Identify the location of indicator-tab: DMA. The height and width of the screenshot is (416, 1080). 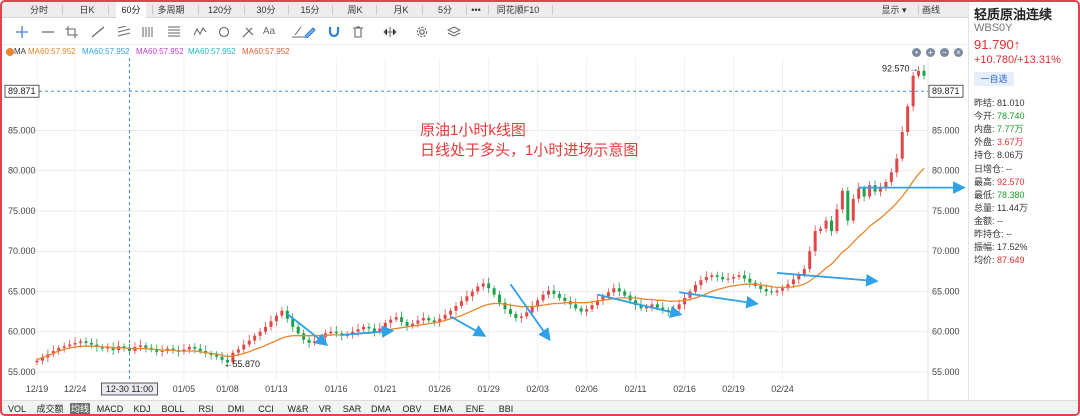
(381, 408).